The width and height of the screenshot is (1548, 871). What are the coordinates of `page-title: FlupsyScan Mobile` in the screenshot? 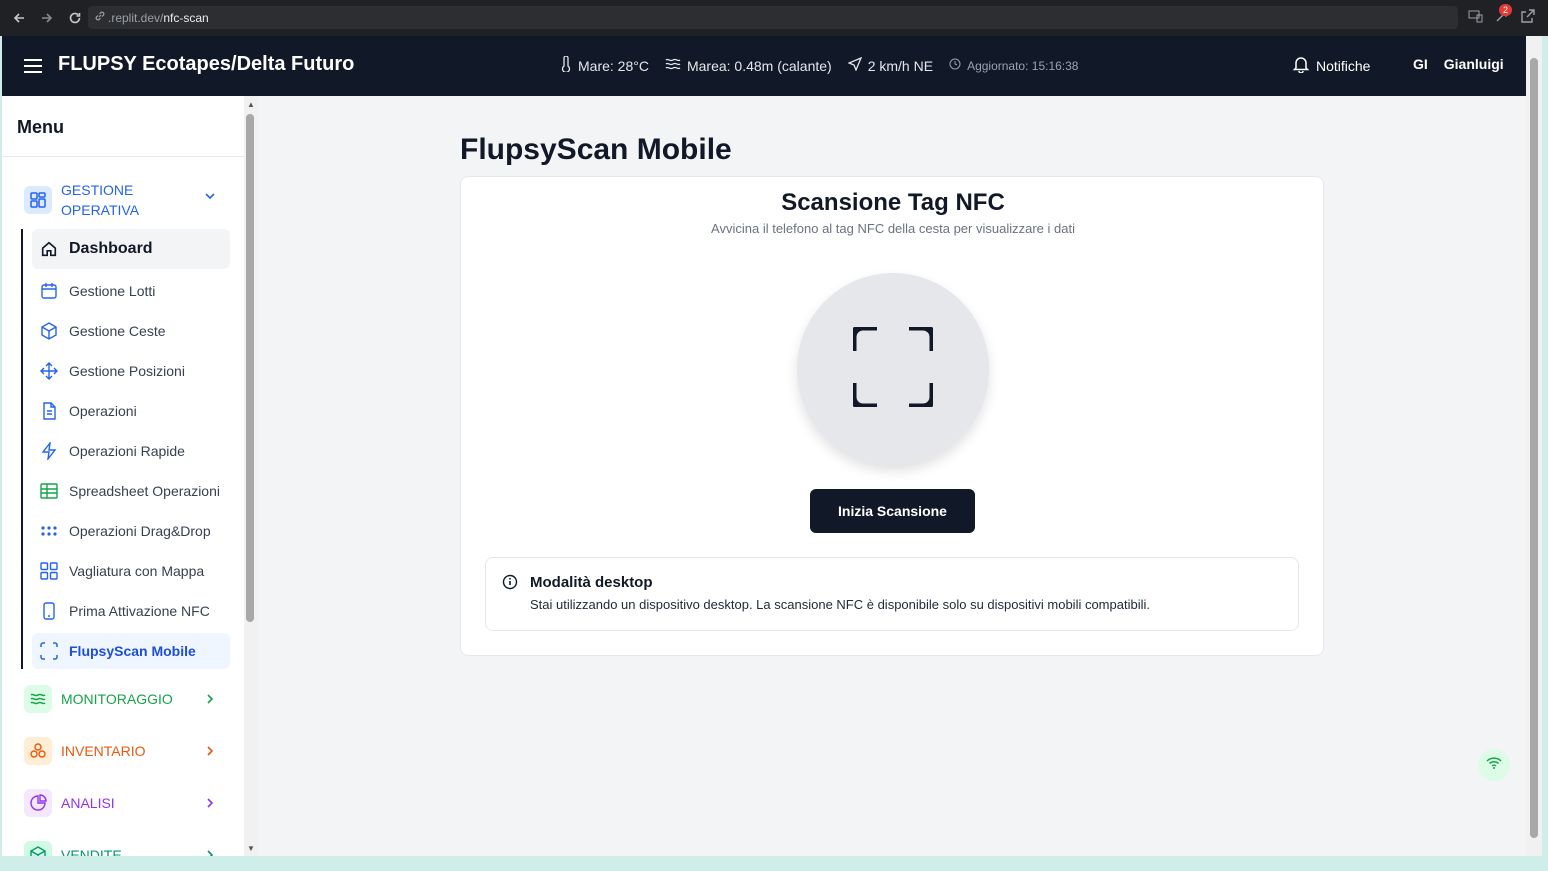 It's located at (596, 149).